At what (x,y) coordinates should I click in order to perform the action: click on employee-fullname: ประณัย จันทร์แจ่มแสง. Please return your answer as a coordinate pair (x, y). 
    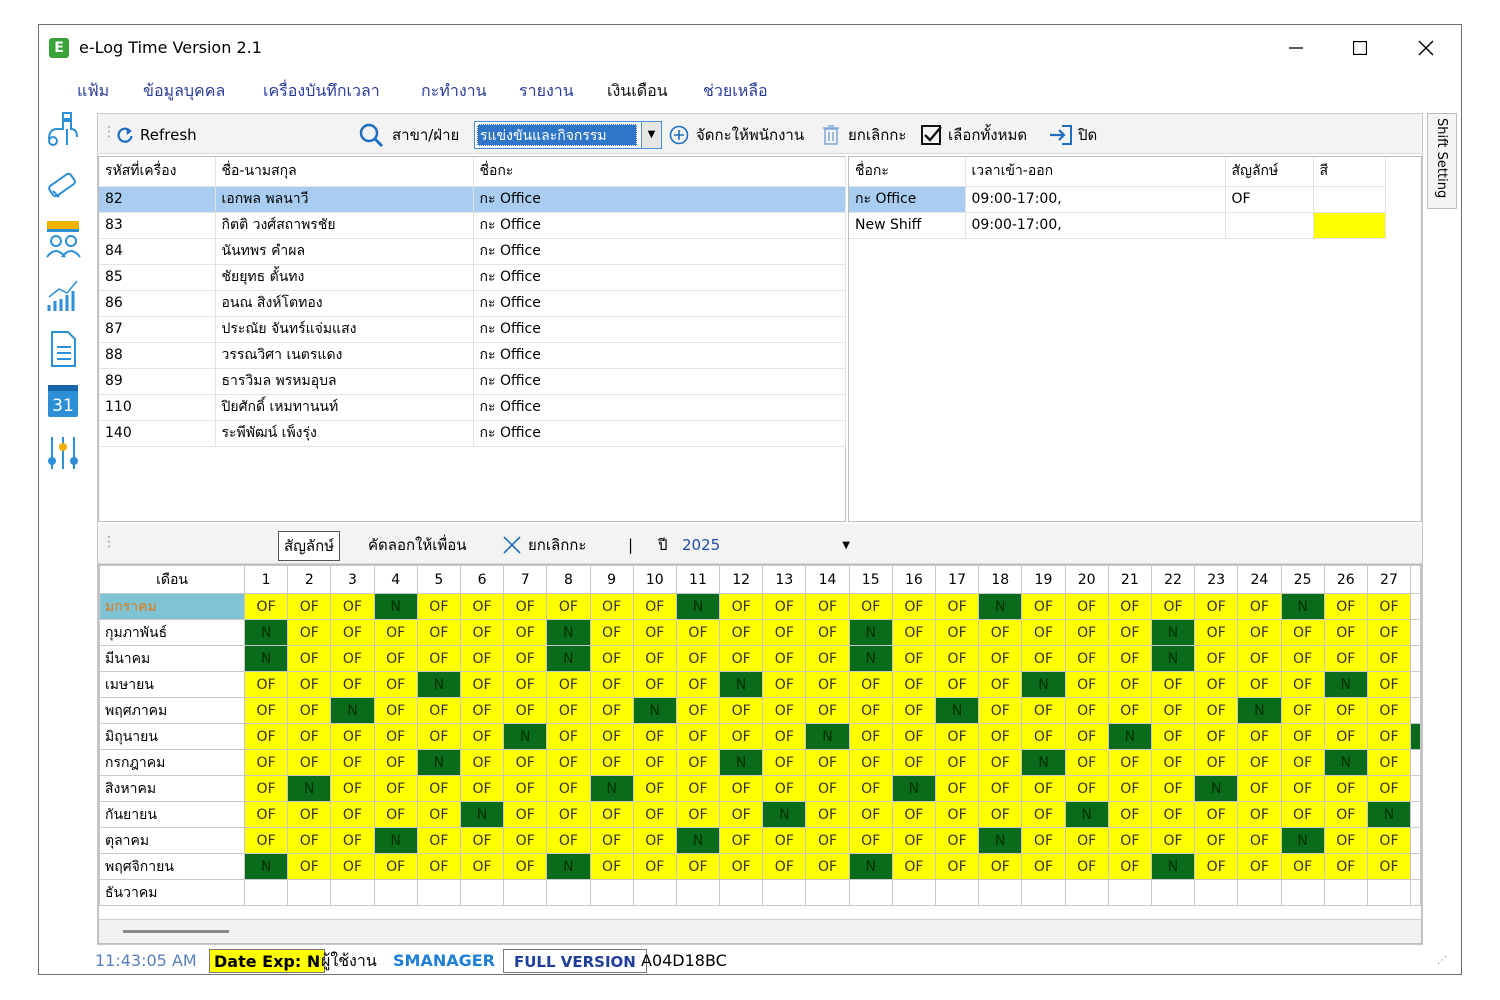
    Looking at the image, I should click on (344, 329).